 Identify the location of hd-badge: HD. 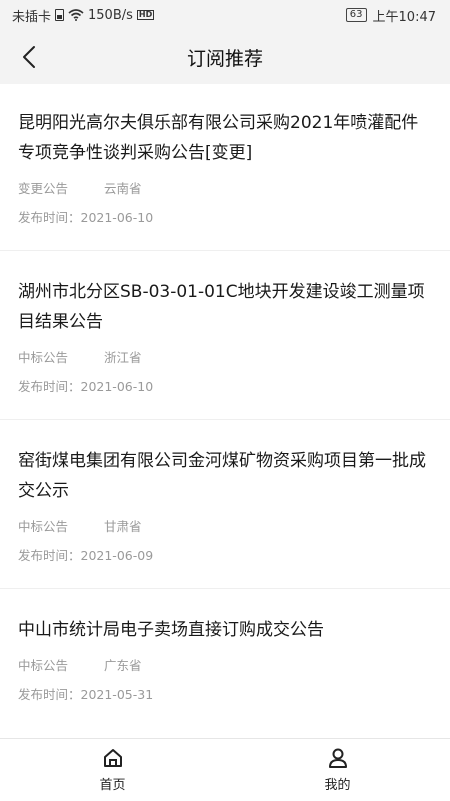
(145, 15).